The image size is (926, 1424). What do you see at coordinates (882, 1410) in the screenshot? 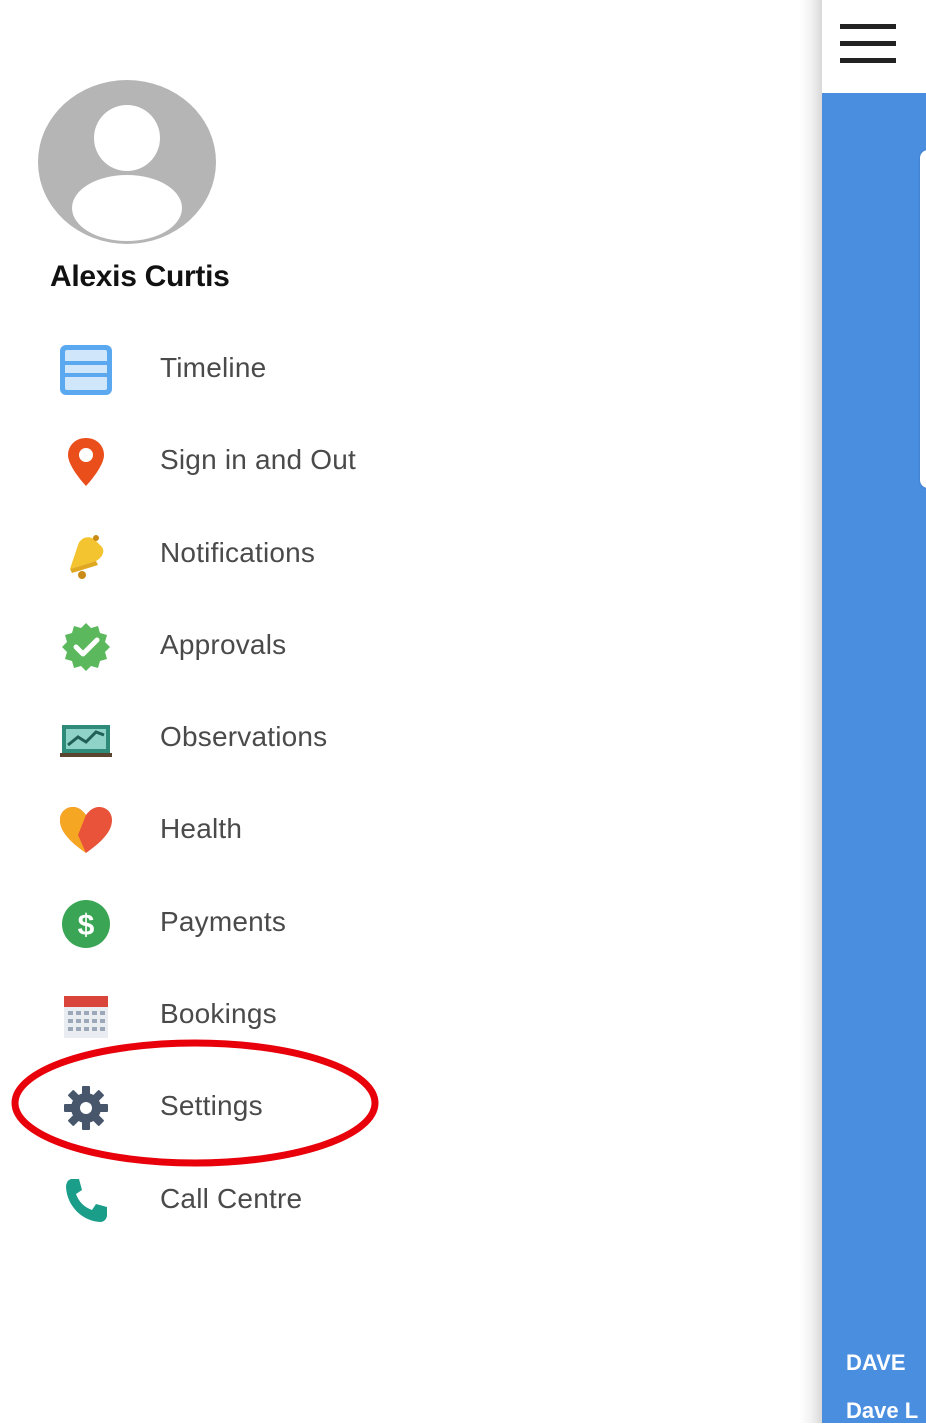
I see `footer-name: Dave L` at bounding box center [882, 1410].